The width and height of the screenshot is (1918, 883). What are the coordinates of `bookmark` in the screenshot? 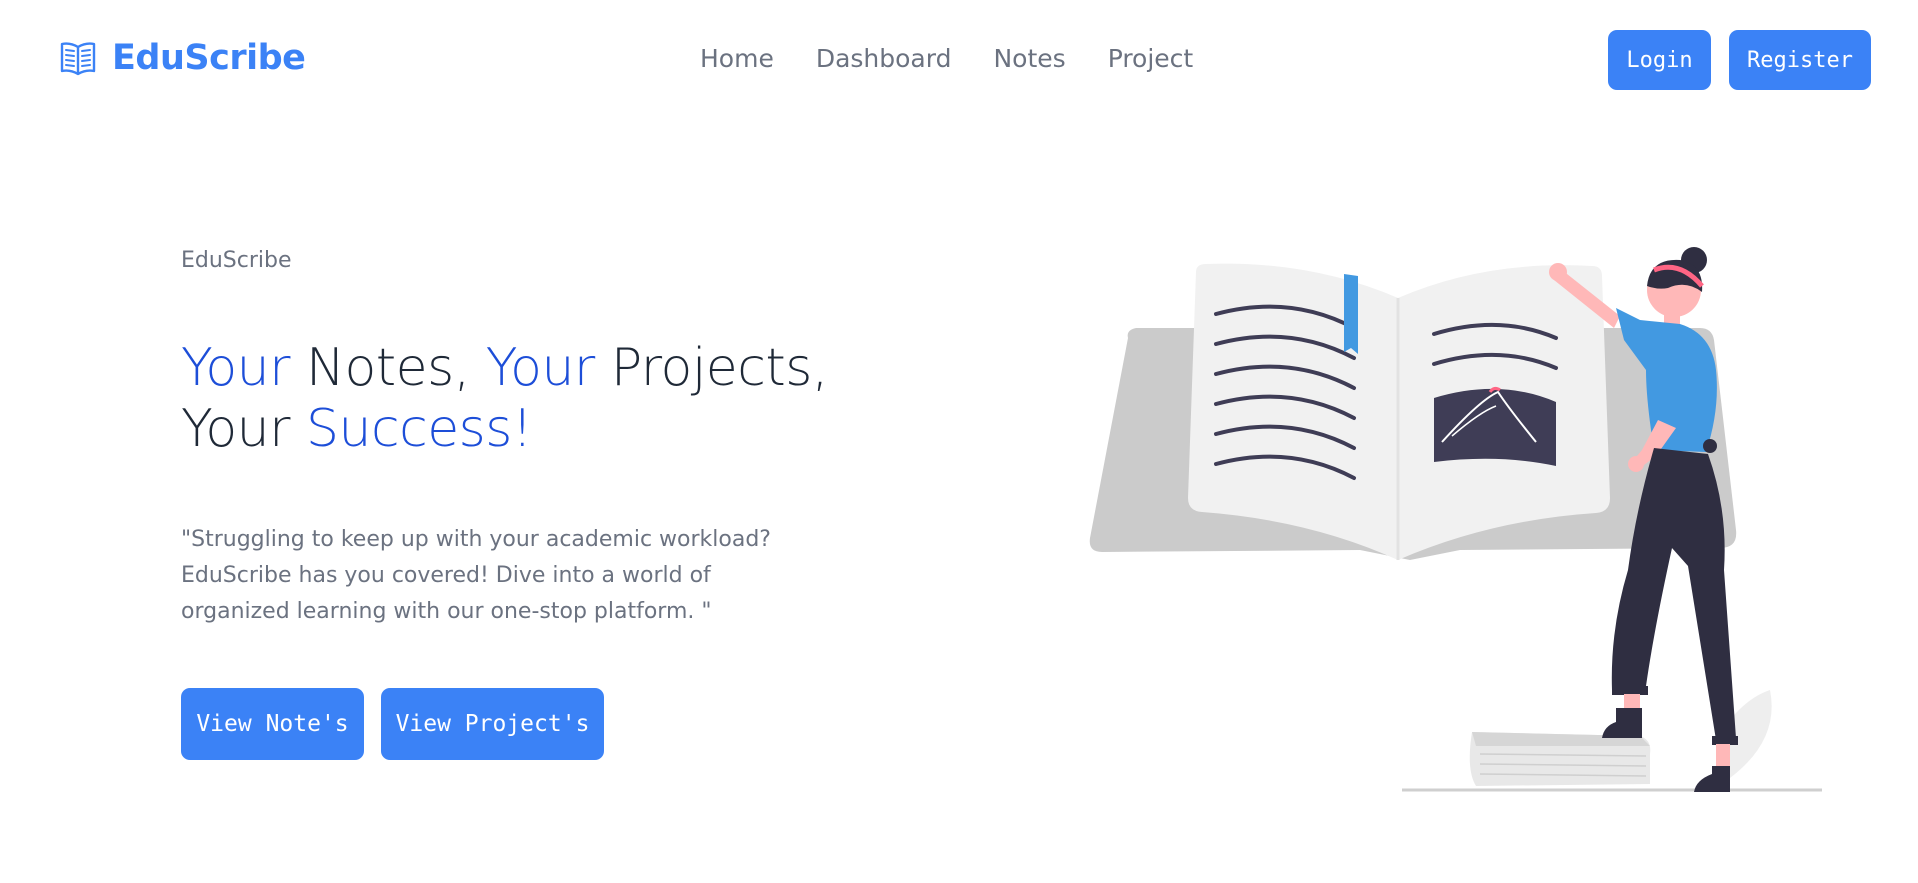 It's located at (1351, 314).